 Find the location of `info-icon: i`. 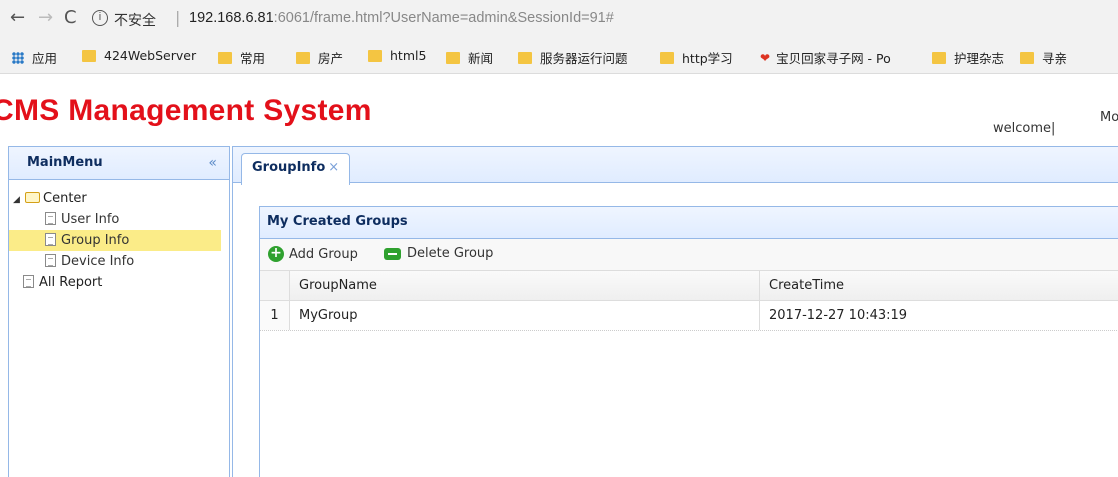

info-icon: i is located at coordinates (100, 18).